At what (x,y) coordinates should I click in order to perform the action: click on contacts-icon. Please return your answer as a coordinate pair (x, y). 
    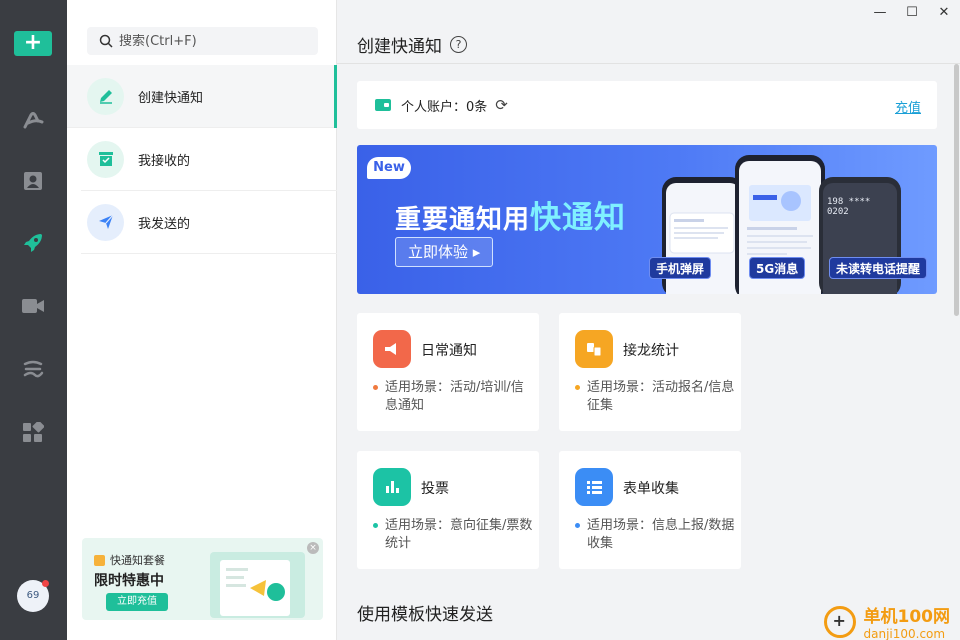
    Looking at the image, I should click on (33, 181).